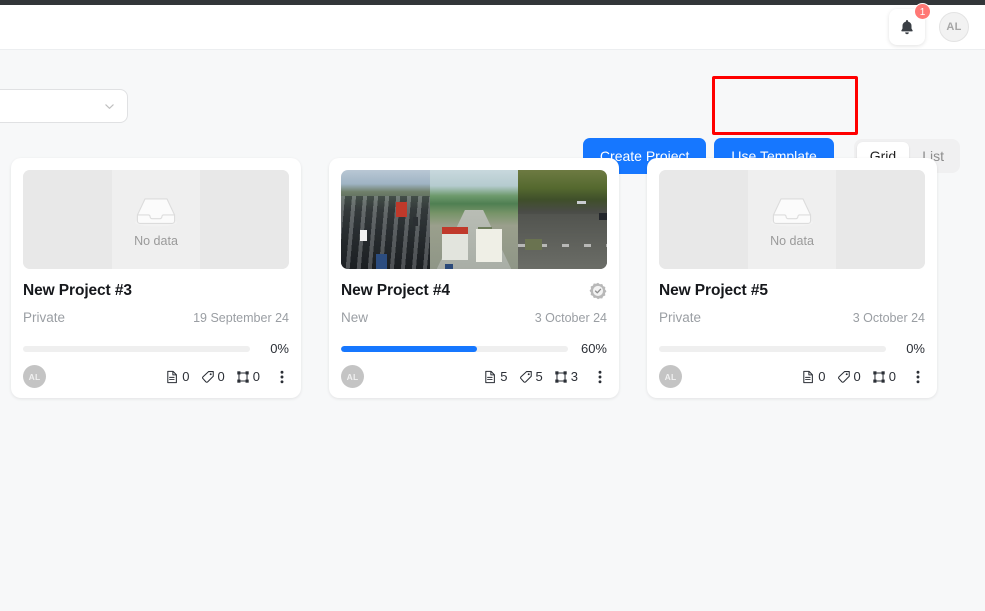 The image size is (985, 611). I want to click on user-avatar: AL, so click(954, 27).